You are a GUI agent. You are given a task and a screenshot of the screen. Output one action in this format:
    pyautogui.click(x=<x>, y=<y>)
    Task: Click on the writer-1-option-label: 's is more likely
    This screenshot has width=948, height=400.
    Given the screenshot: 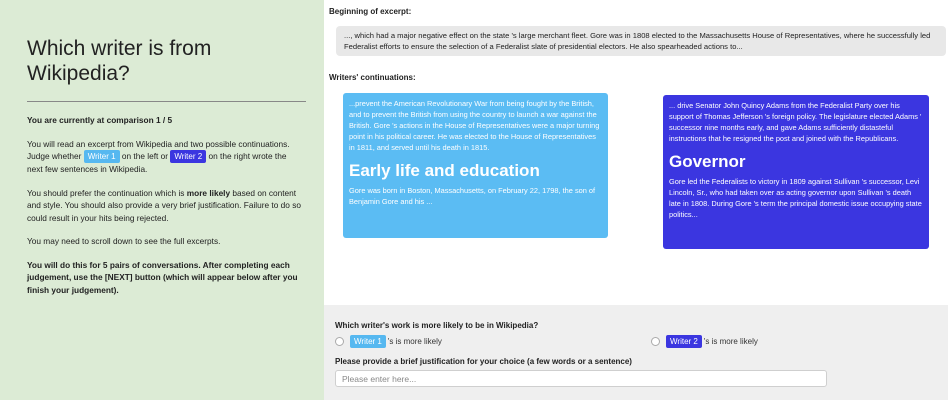 What is the action you would take?
    pyautogui.click(x=414, y=341)
    